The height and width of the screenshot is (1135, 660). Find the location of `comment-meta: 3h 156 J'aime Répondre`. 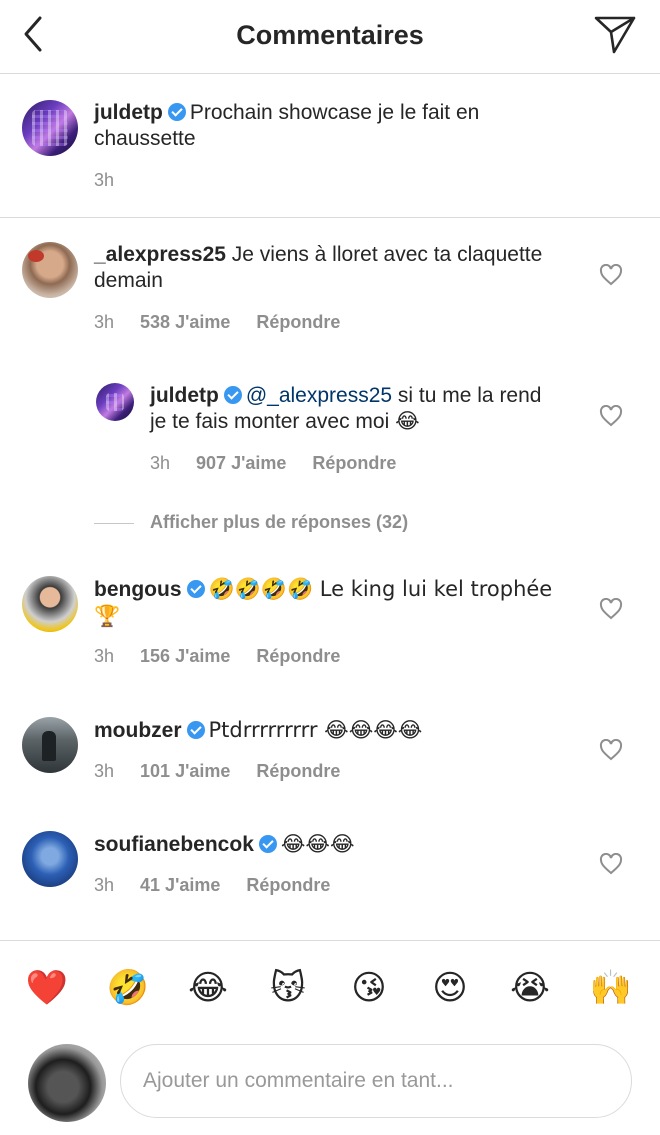

comment-meta: 3h 156 J'aime Répondre is located at coordinates (230, 656).